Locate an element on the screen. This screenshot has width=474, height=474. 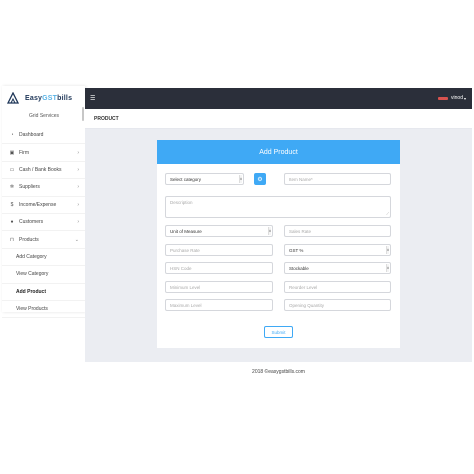
sidebar-subitem-add-category: Add Category is located at coordinates (43, 258).